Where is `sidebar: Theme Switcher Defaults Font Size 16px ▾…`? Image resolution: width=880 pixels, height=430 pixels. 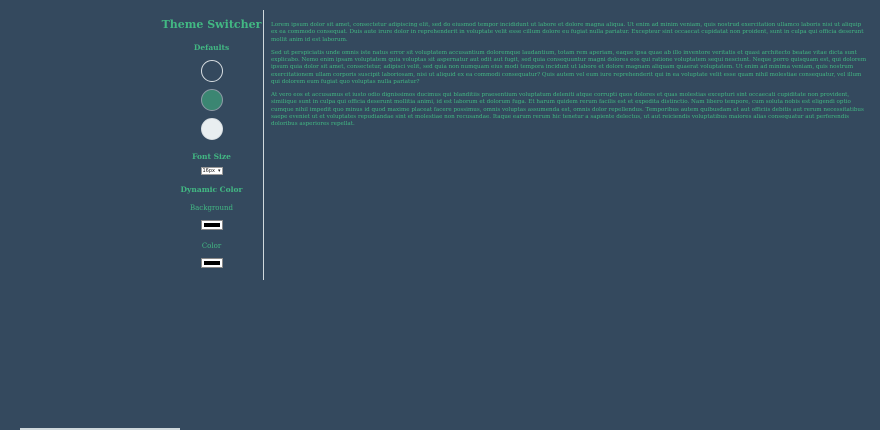
sidebar: Theme Switcher Defaults Font Size 16px ▾… is located at coordinates (212, 145).